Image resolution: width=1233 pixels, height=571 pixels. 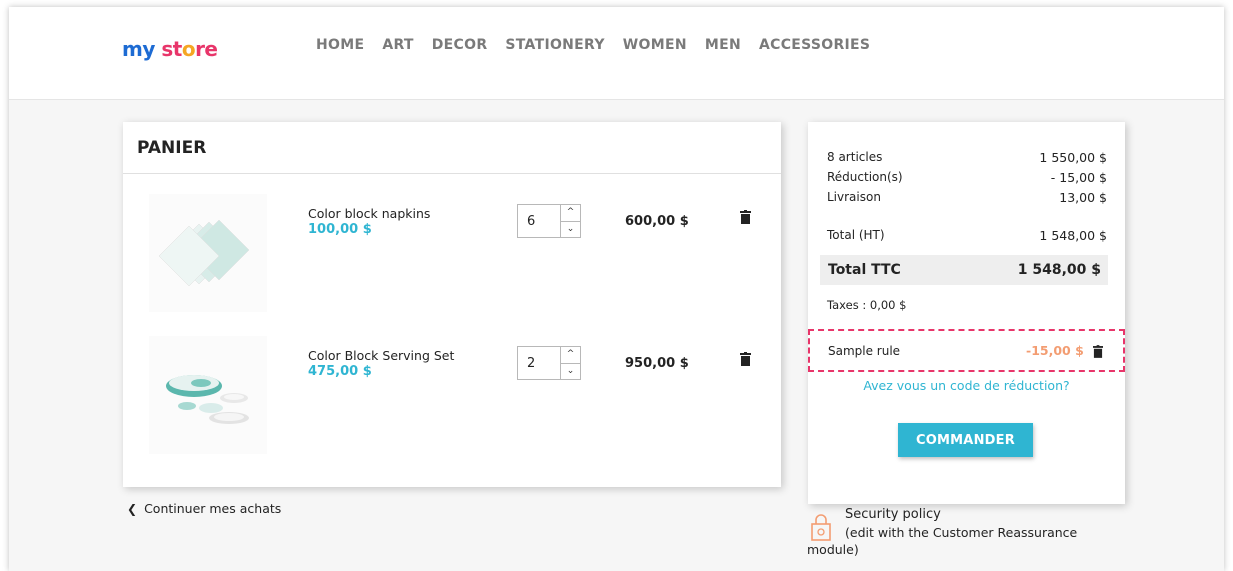 I want to click on nav-stationery: STATIONERY, so click(x=554, y=45).